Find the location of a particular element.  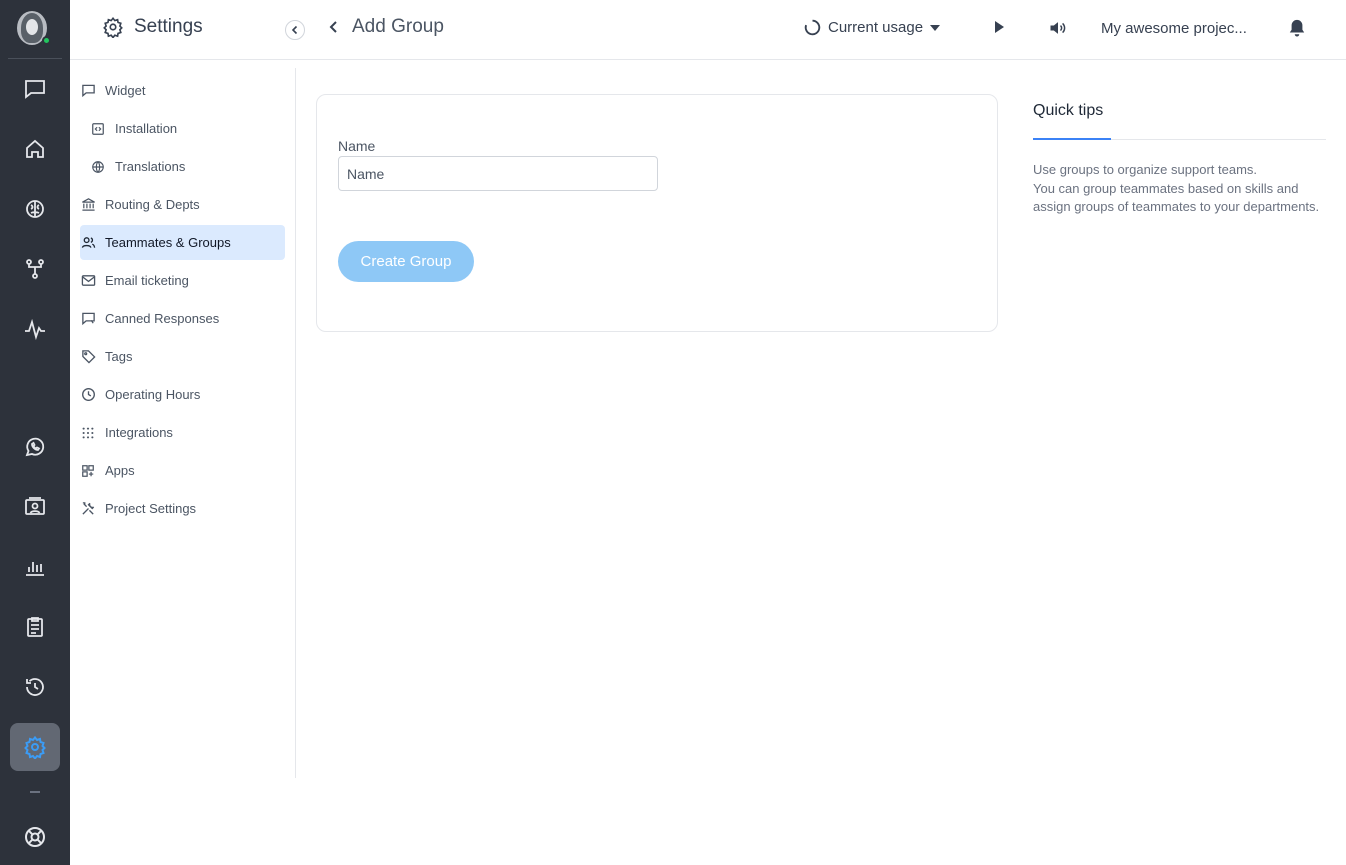

rail-divider is located at coordinates (35, 58).